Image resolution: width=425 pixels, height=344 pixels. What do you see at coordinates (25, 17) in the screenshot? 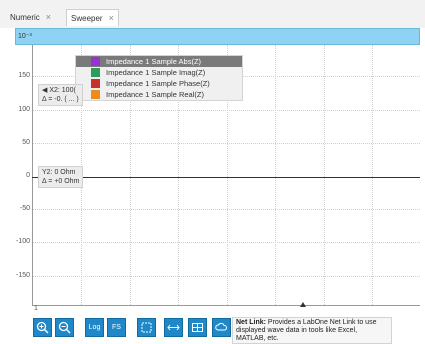
I see `tab-label: Numeric` at bounding box center [25, 17].